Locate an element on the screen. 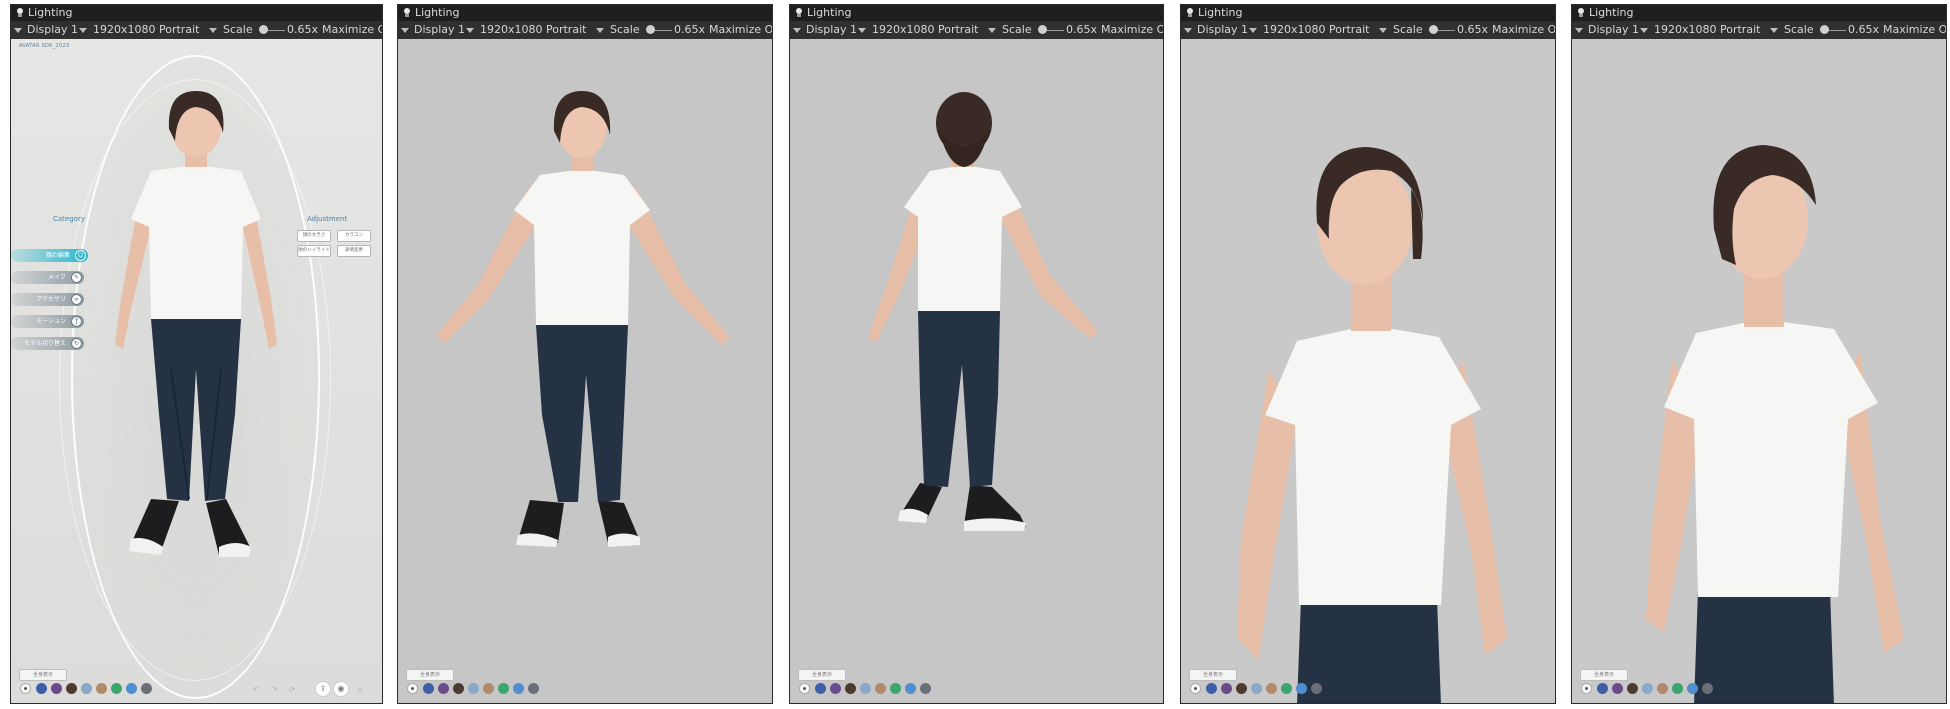 The height and width of the screenshot is (709, 1950). menu-accessory-button: アクセサリ ∞ is located at coordinates (47, 299).